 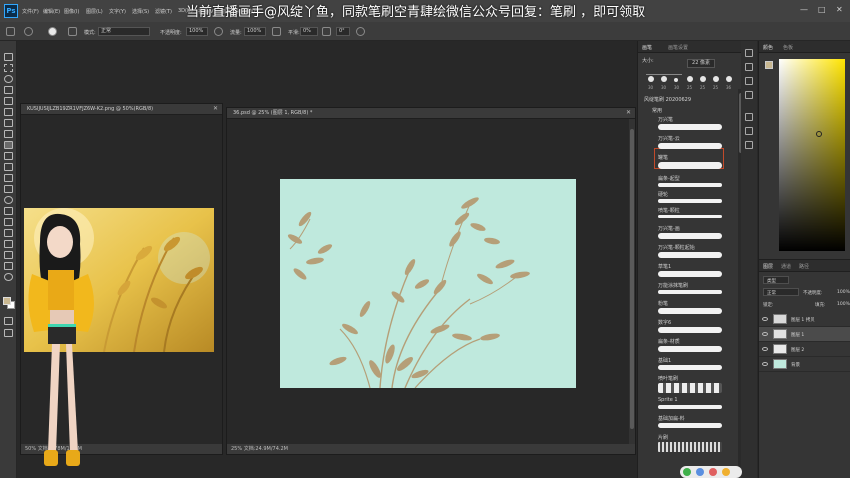 I want to click on smoothing-input: 0%, so click(x=309, y=31).